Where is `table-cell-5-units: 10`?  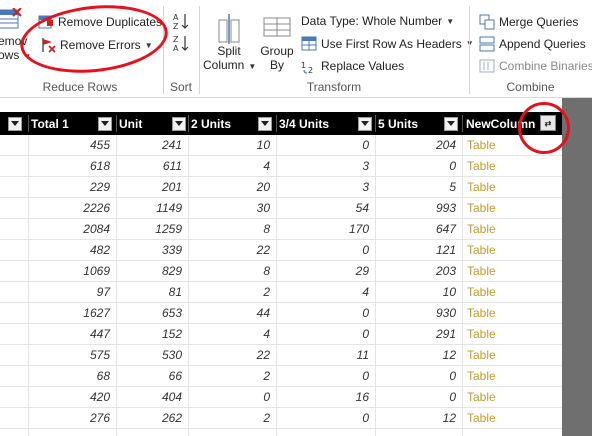 table-cell-5-units: 10 is located at coordinates (449, 292).